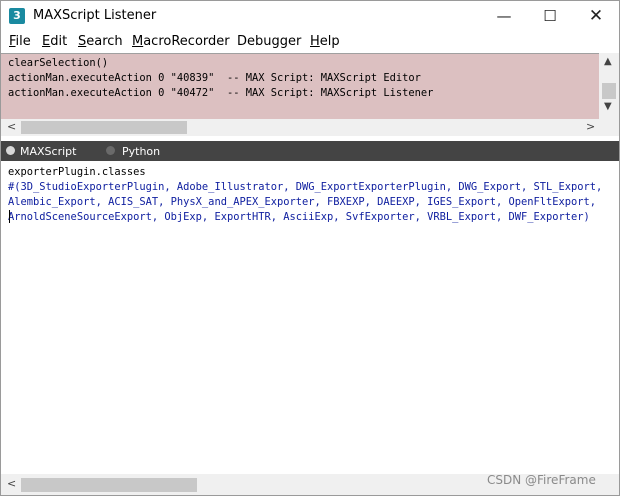  I want to click on title-bar: 3 MAXScript Listener — ☐ ✕, so click(310, 16).